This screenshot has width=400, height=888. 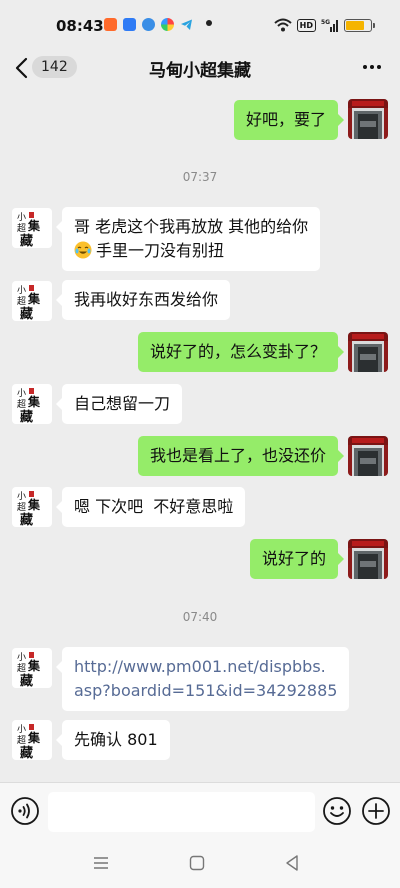 I want to click on plus-icon, so click(x=376, y=811).